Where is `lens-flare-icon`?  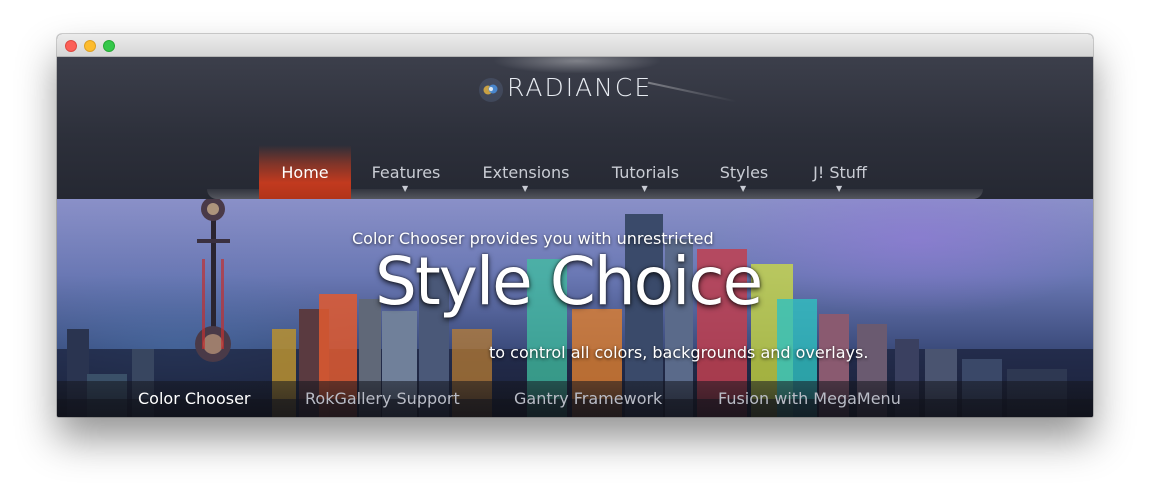 lens-flare-icon is located at coordinates (491, 90).